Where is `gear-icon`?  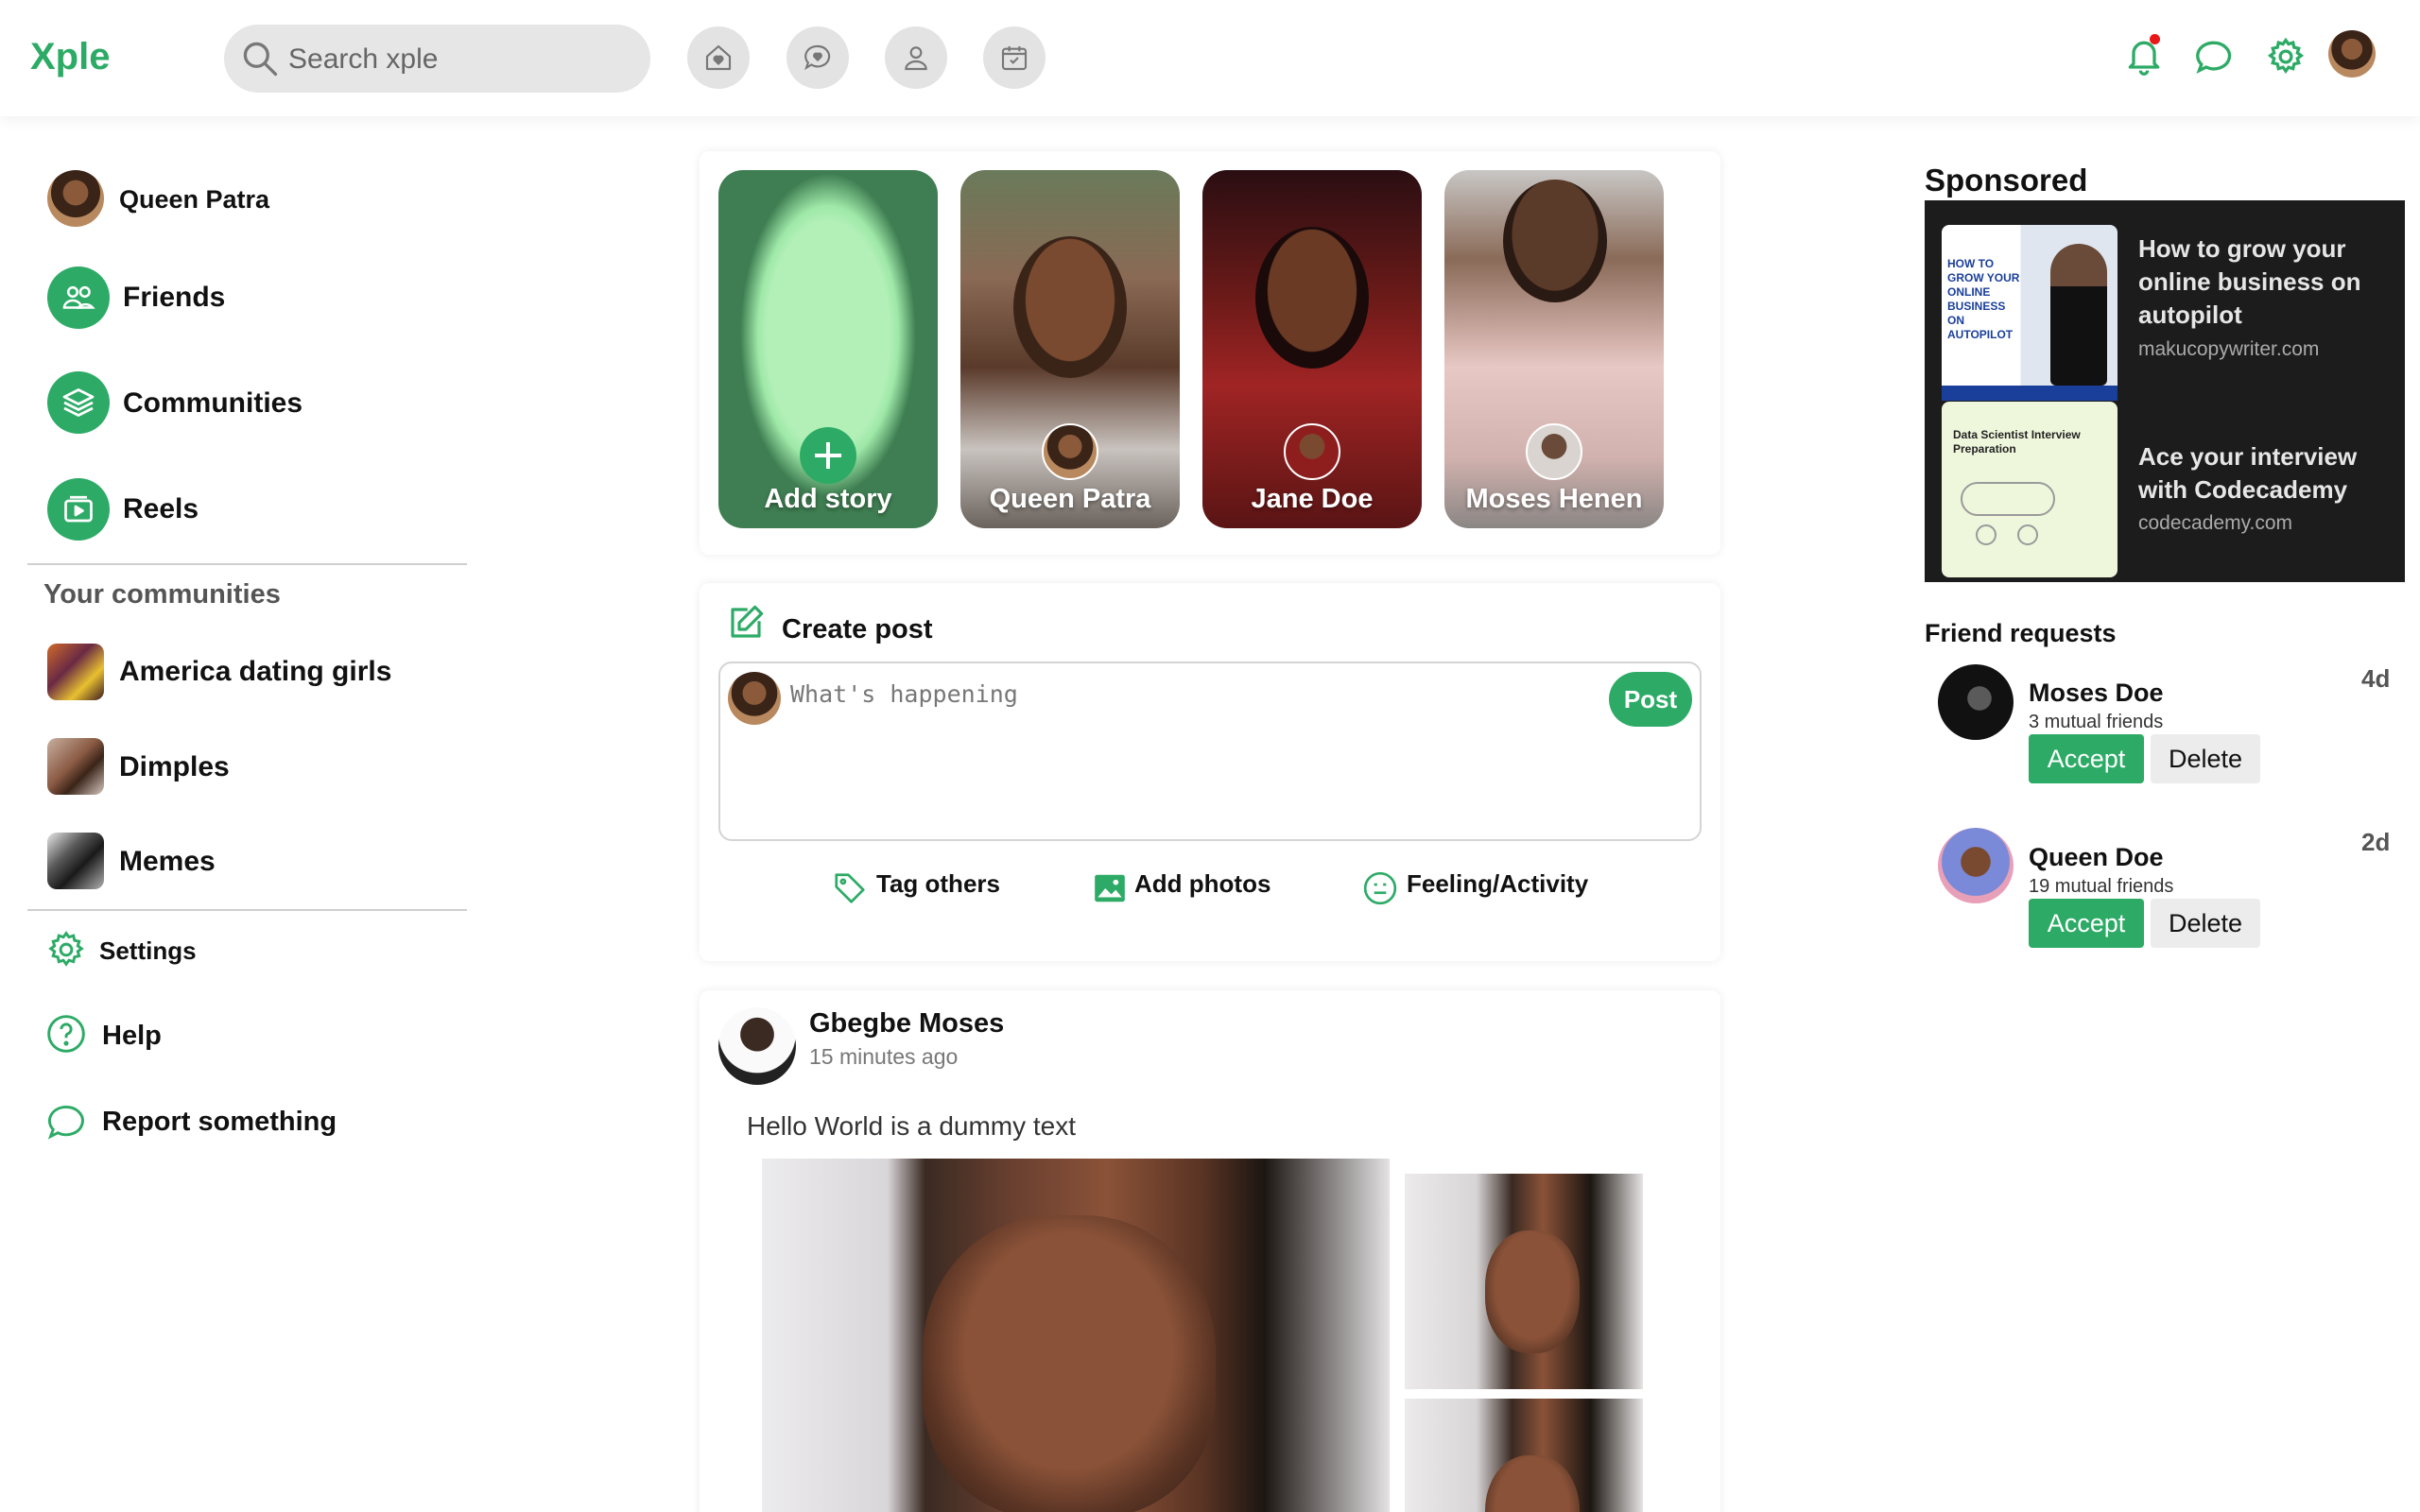 gear-icon is located at coordinates (2286, 56).